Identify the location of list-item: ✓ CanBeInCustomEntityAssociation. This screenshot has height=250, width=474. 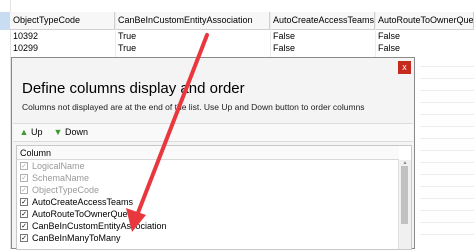
(208, 226).